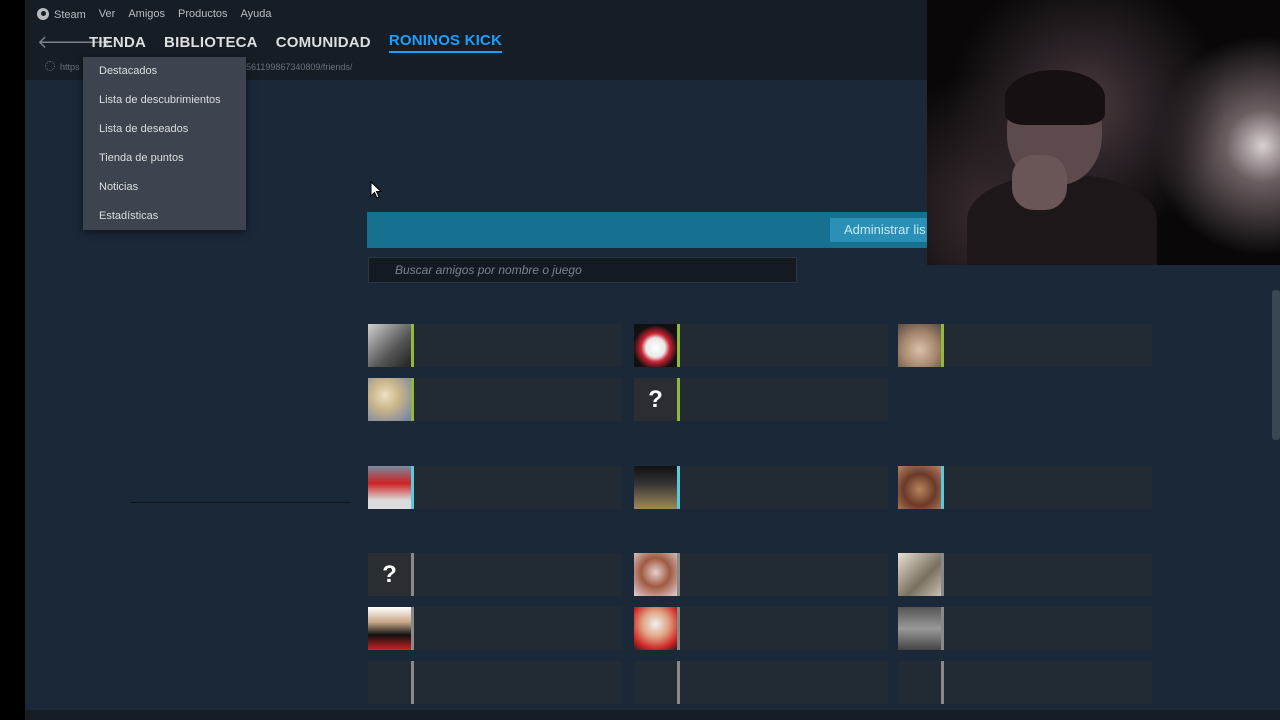  What do you see at coordinates (1276, 365) in the screenshot?
I see `scrollbar` at bounding box center [1276, 365].